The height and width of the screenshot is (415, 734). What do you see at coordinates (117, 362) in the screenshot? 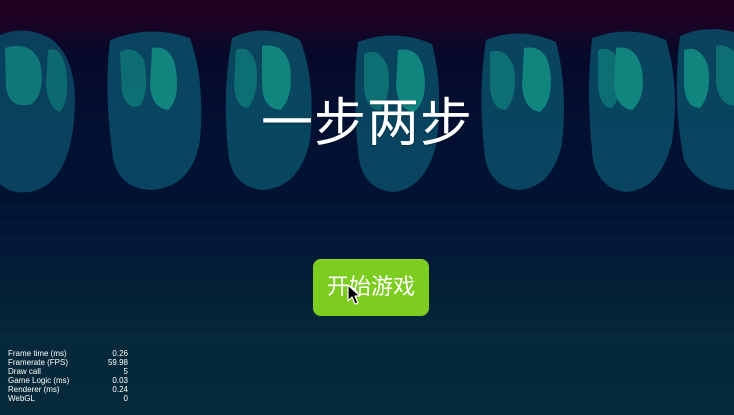
I see `stat-value: 59.98` at bounding box center [117, 362].